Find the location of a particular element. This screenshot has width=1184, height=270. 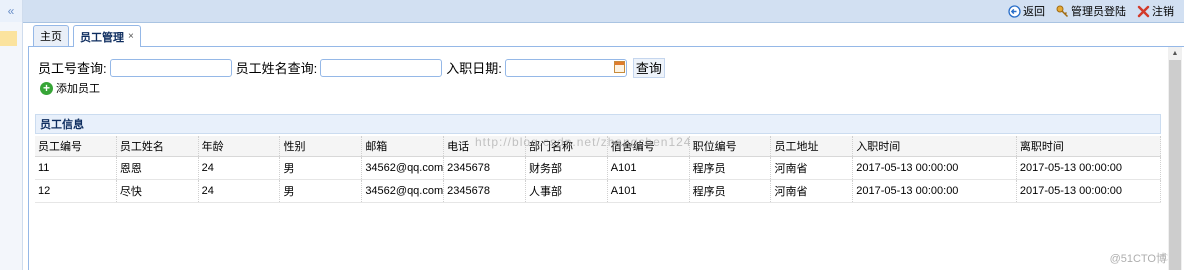

logout-x-icon is located at coordinates (1143, 11).